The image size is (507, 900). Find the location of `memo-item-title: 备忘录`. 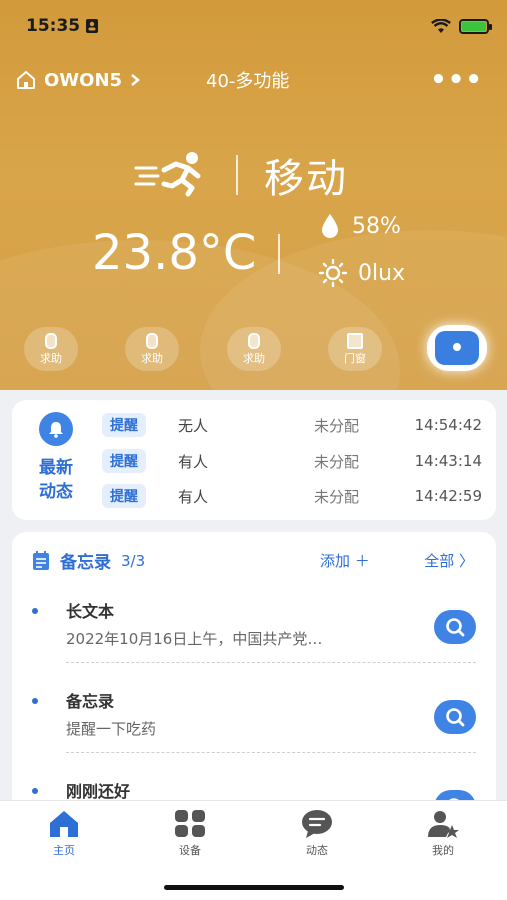

memo-item-title: 备忘录 is located at coordinates (90, 701).